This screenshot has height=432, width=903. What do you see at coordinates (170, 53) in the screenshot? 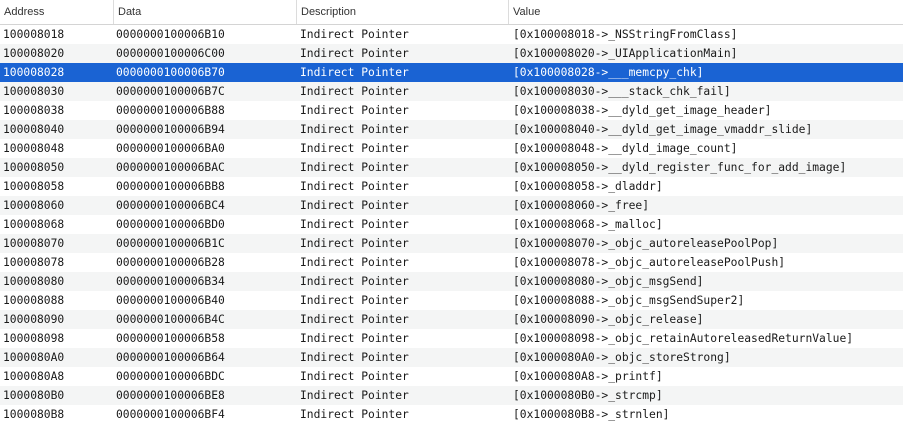
I see `cell-data: 0000000100006C00` at bounding box center [170, 53].